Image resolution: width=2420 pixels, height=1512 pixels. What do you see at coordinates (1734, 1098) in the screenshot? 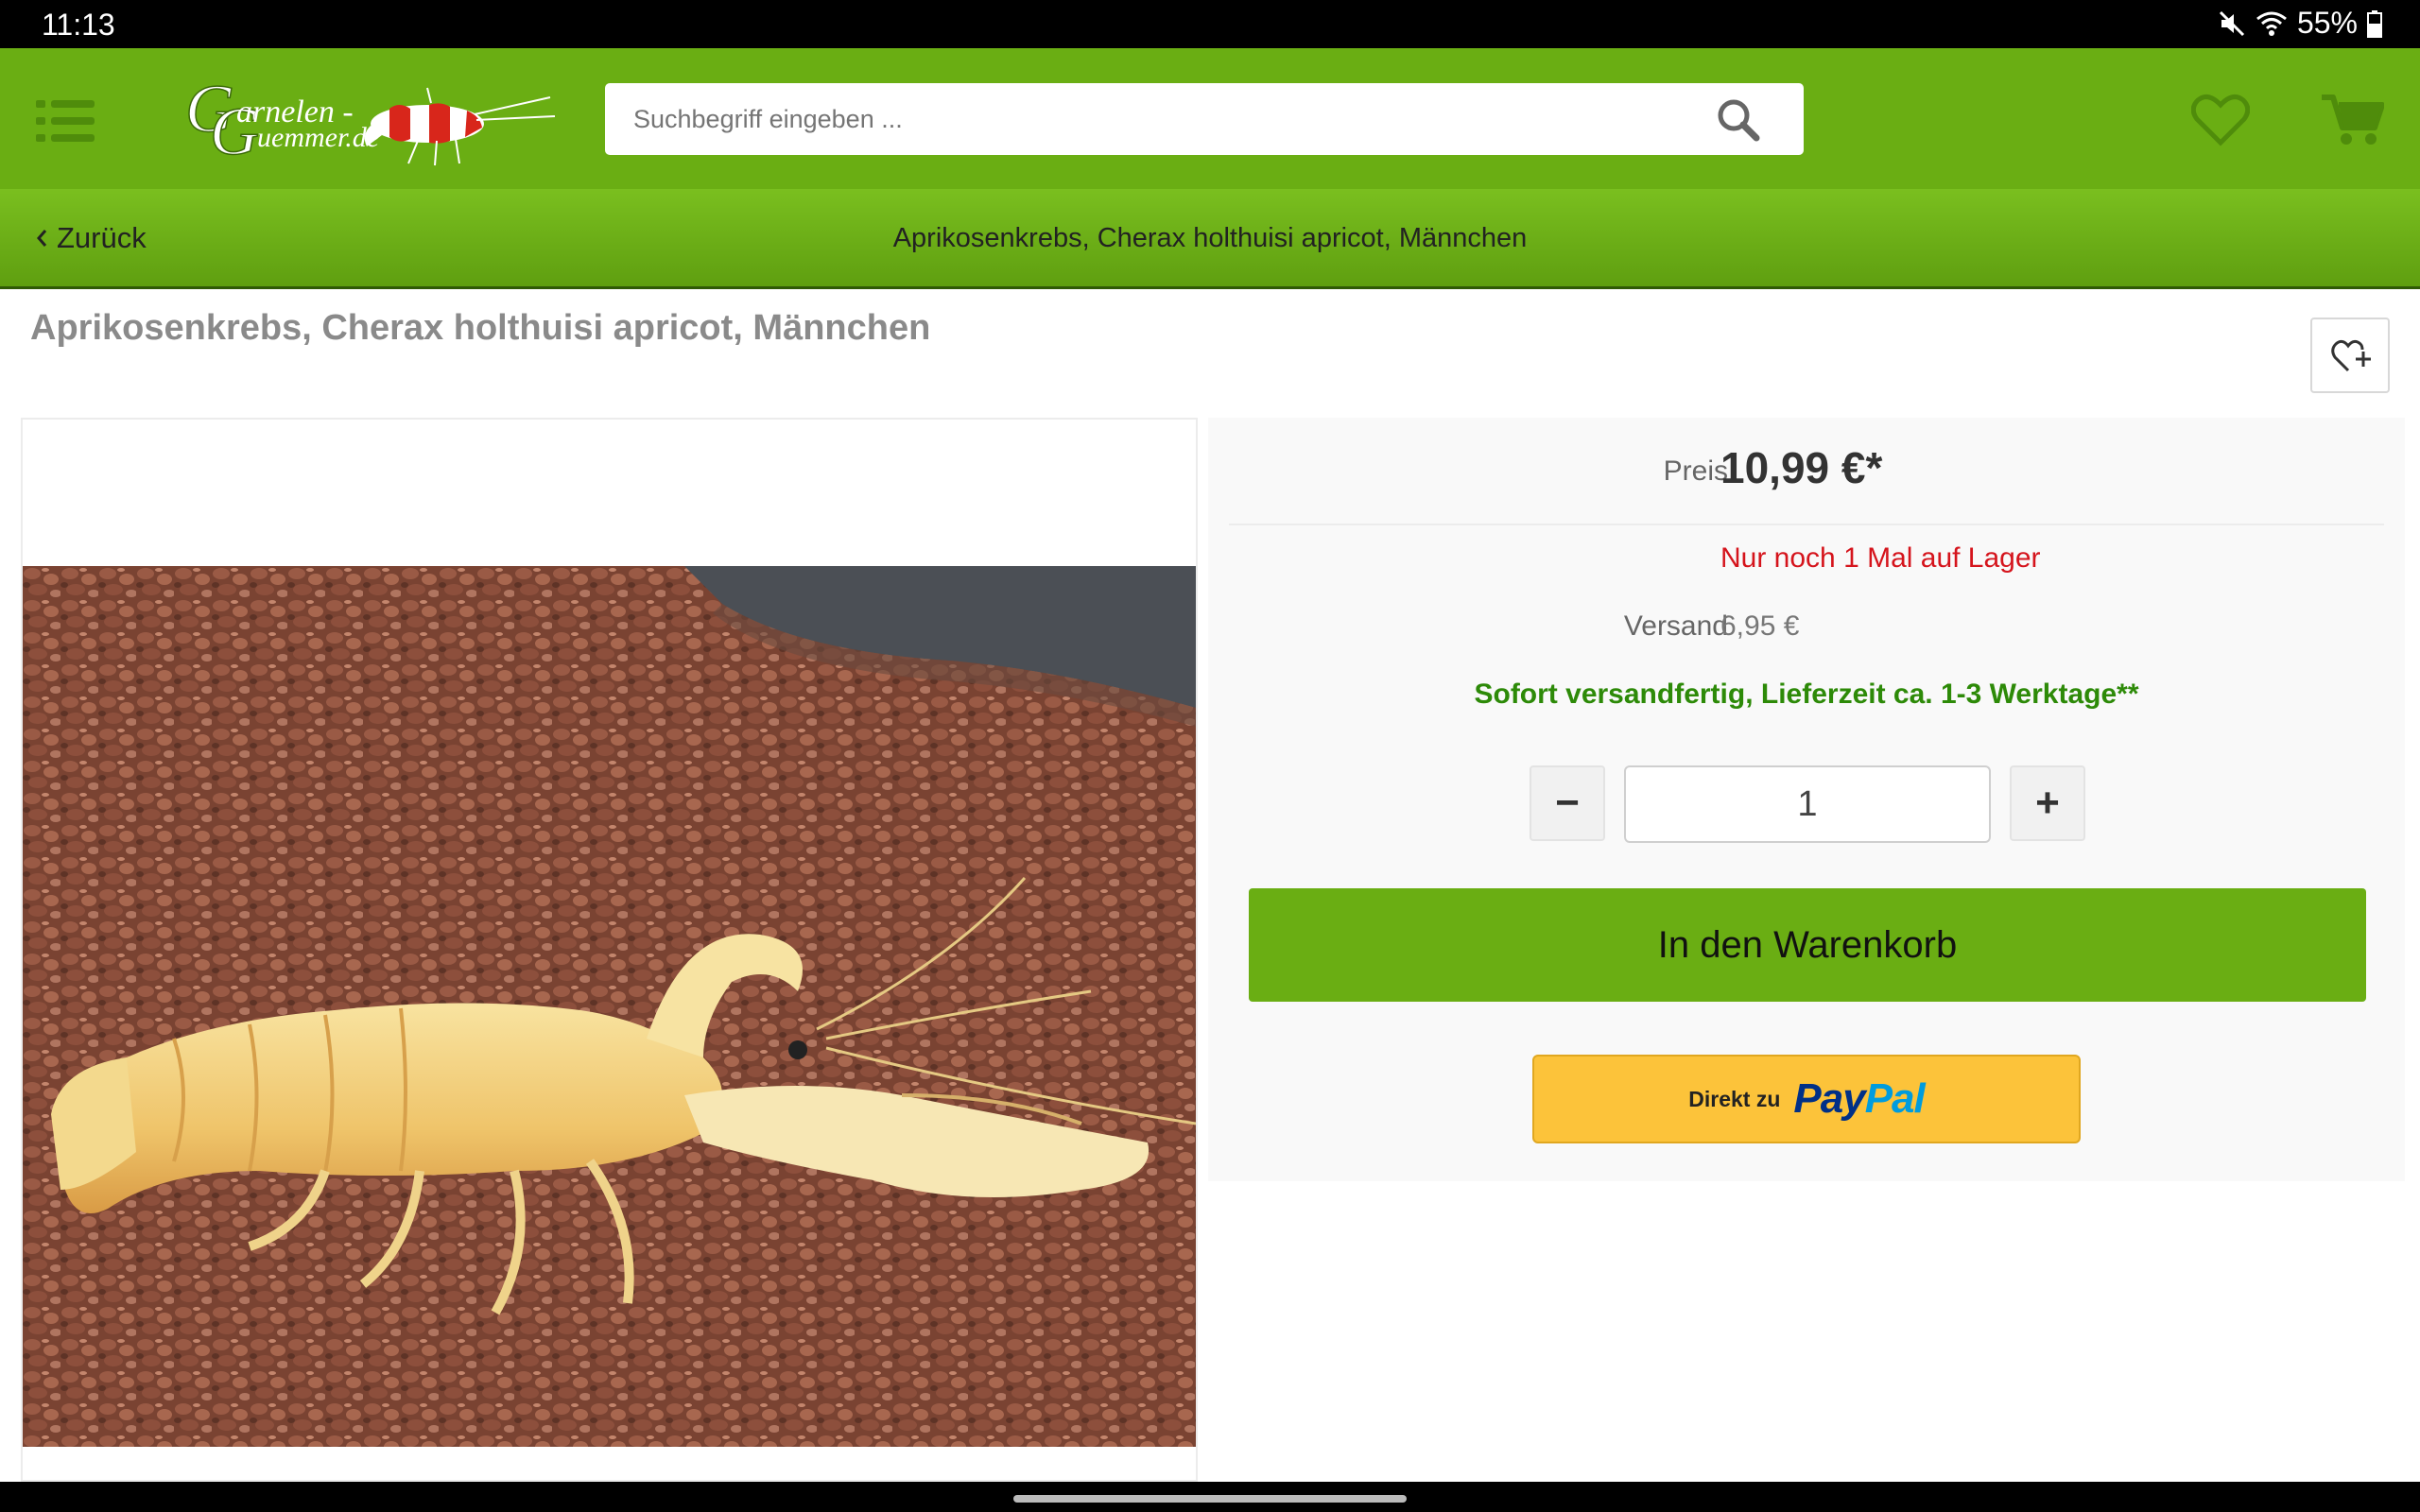
I see `paypal-prefix: Direkt zu` at bounding box center [1734, 1098].